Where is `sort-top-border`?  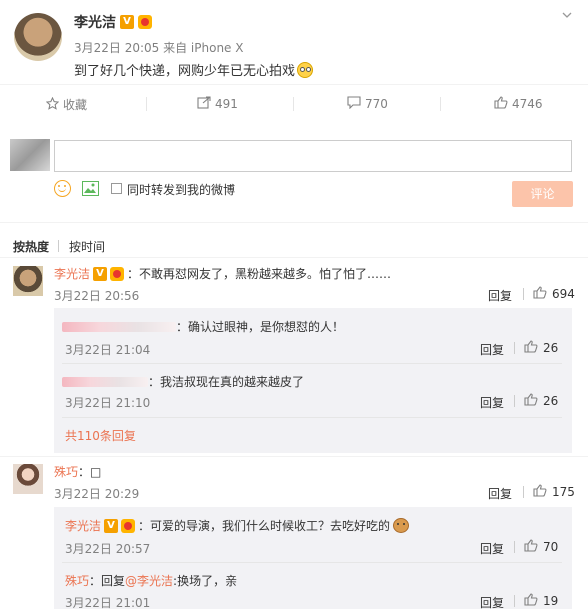
sort-top-border is located at coordinates (294, 222).